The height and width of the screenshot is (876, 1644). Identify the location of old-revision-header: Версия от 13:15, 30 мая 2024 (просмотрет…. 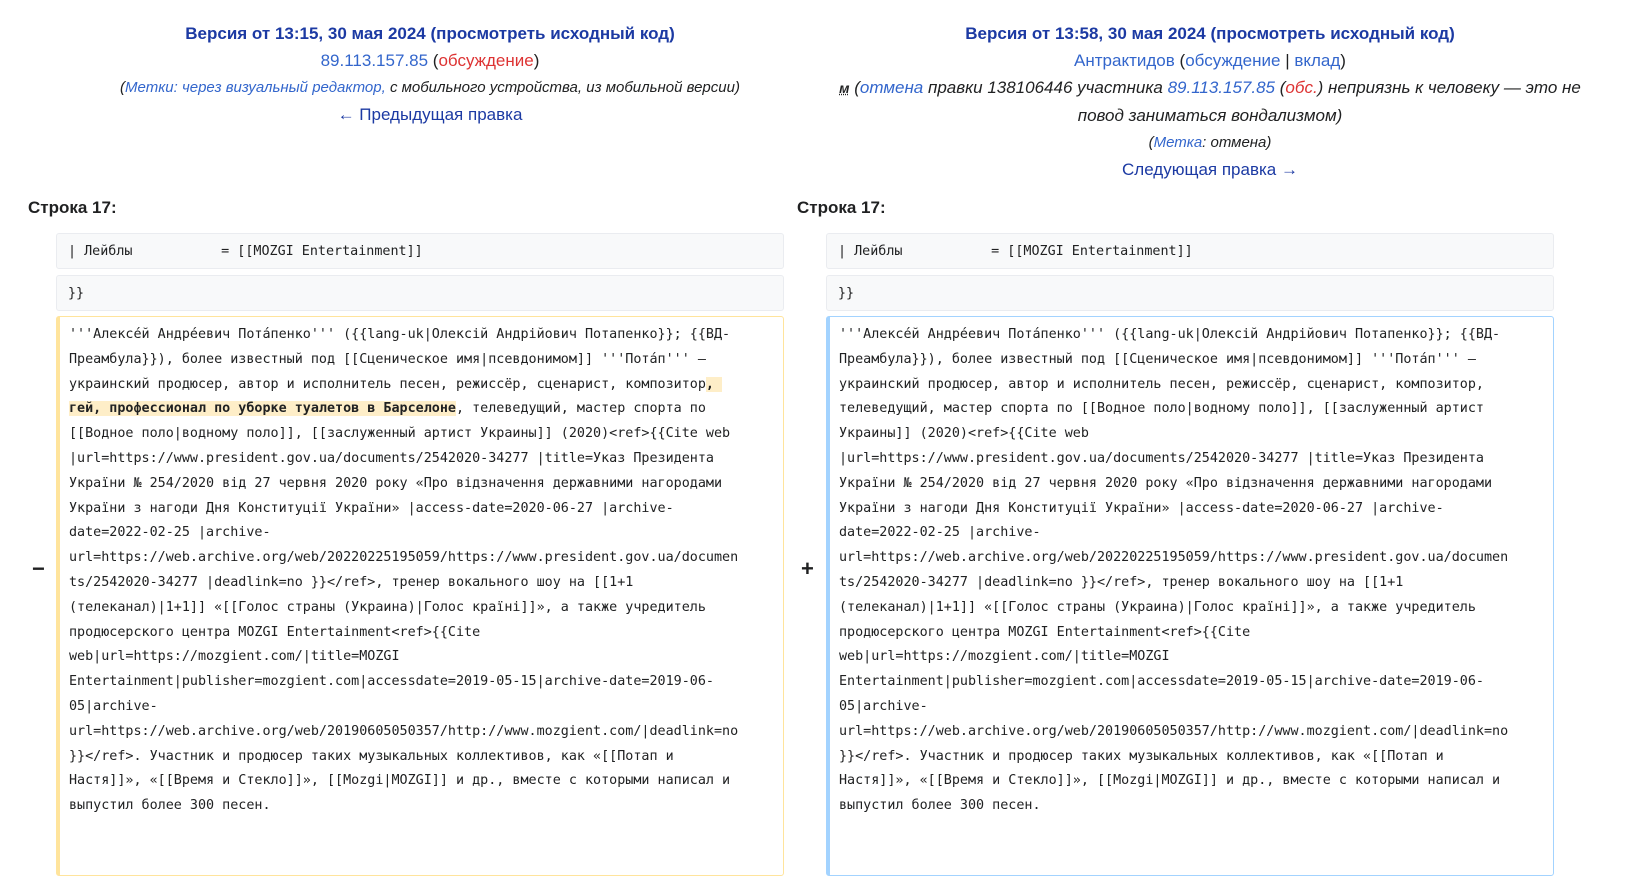
(430, 74).